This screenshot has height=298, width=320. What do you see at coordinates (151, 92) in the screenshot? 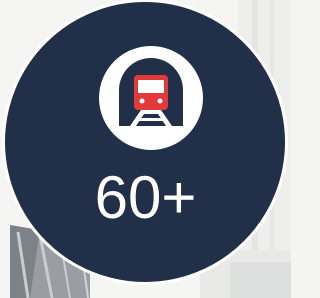
I see `train-tunnel-icon` at bounding box center [151, 92].